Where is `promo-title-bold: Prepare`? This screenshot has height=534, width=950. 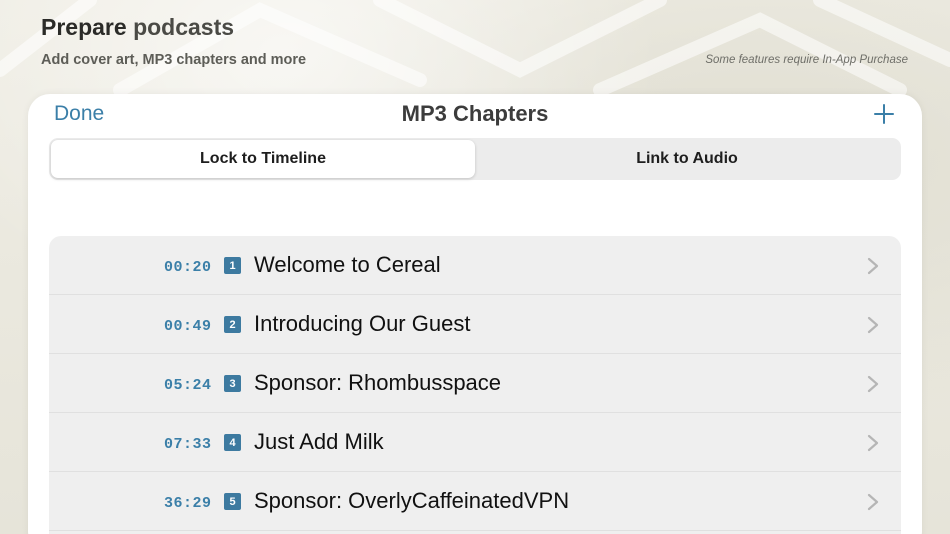 promo-title-bold: Prepare is located at coordinates (84, 27).